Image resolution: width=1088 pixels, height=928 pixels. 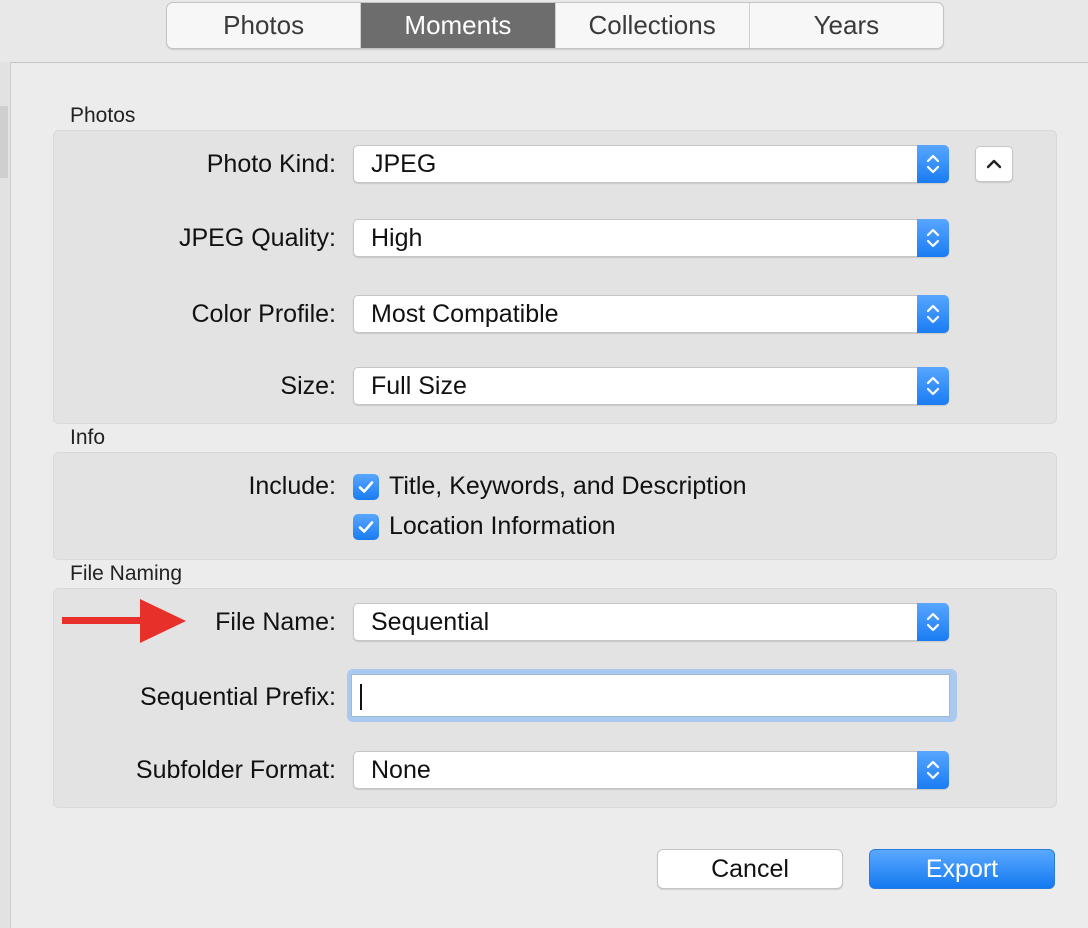 I want to click on subfolder-format-label: Subfolder Format:, so click(x=235, y=770).